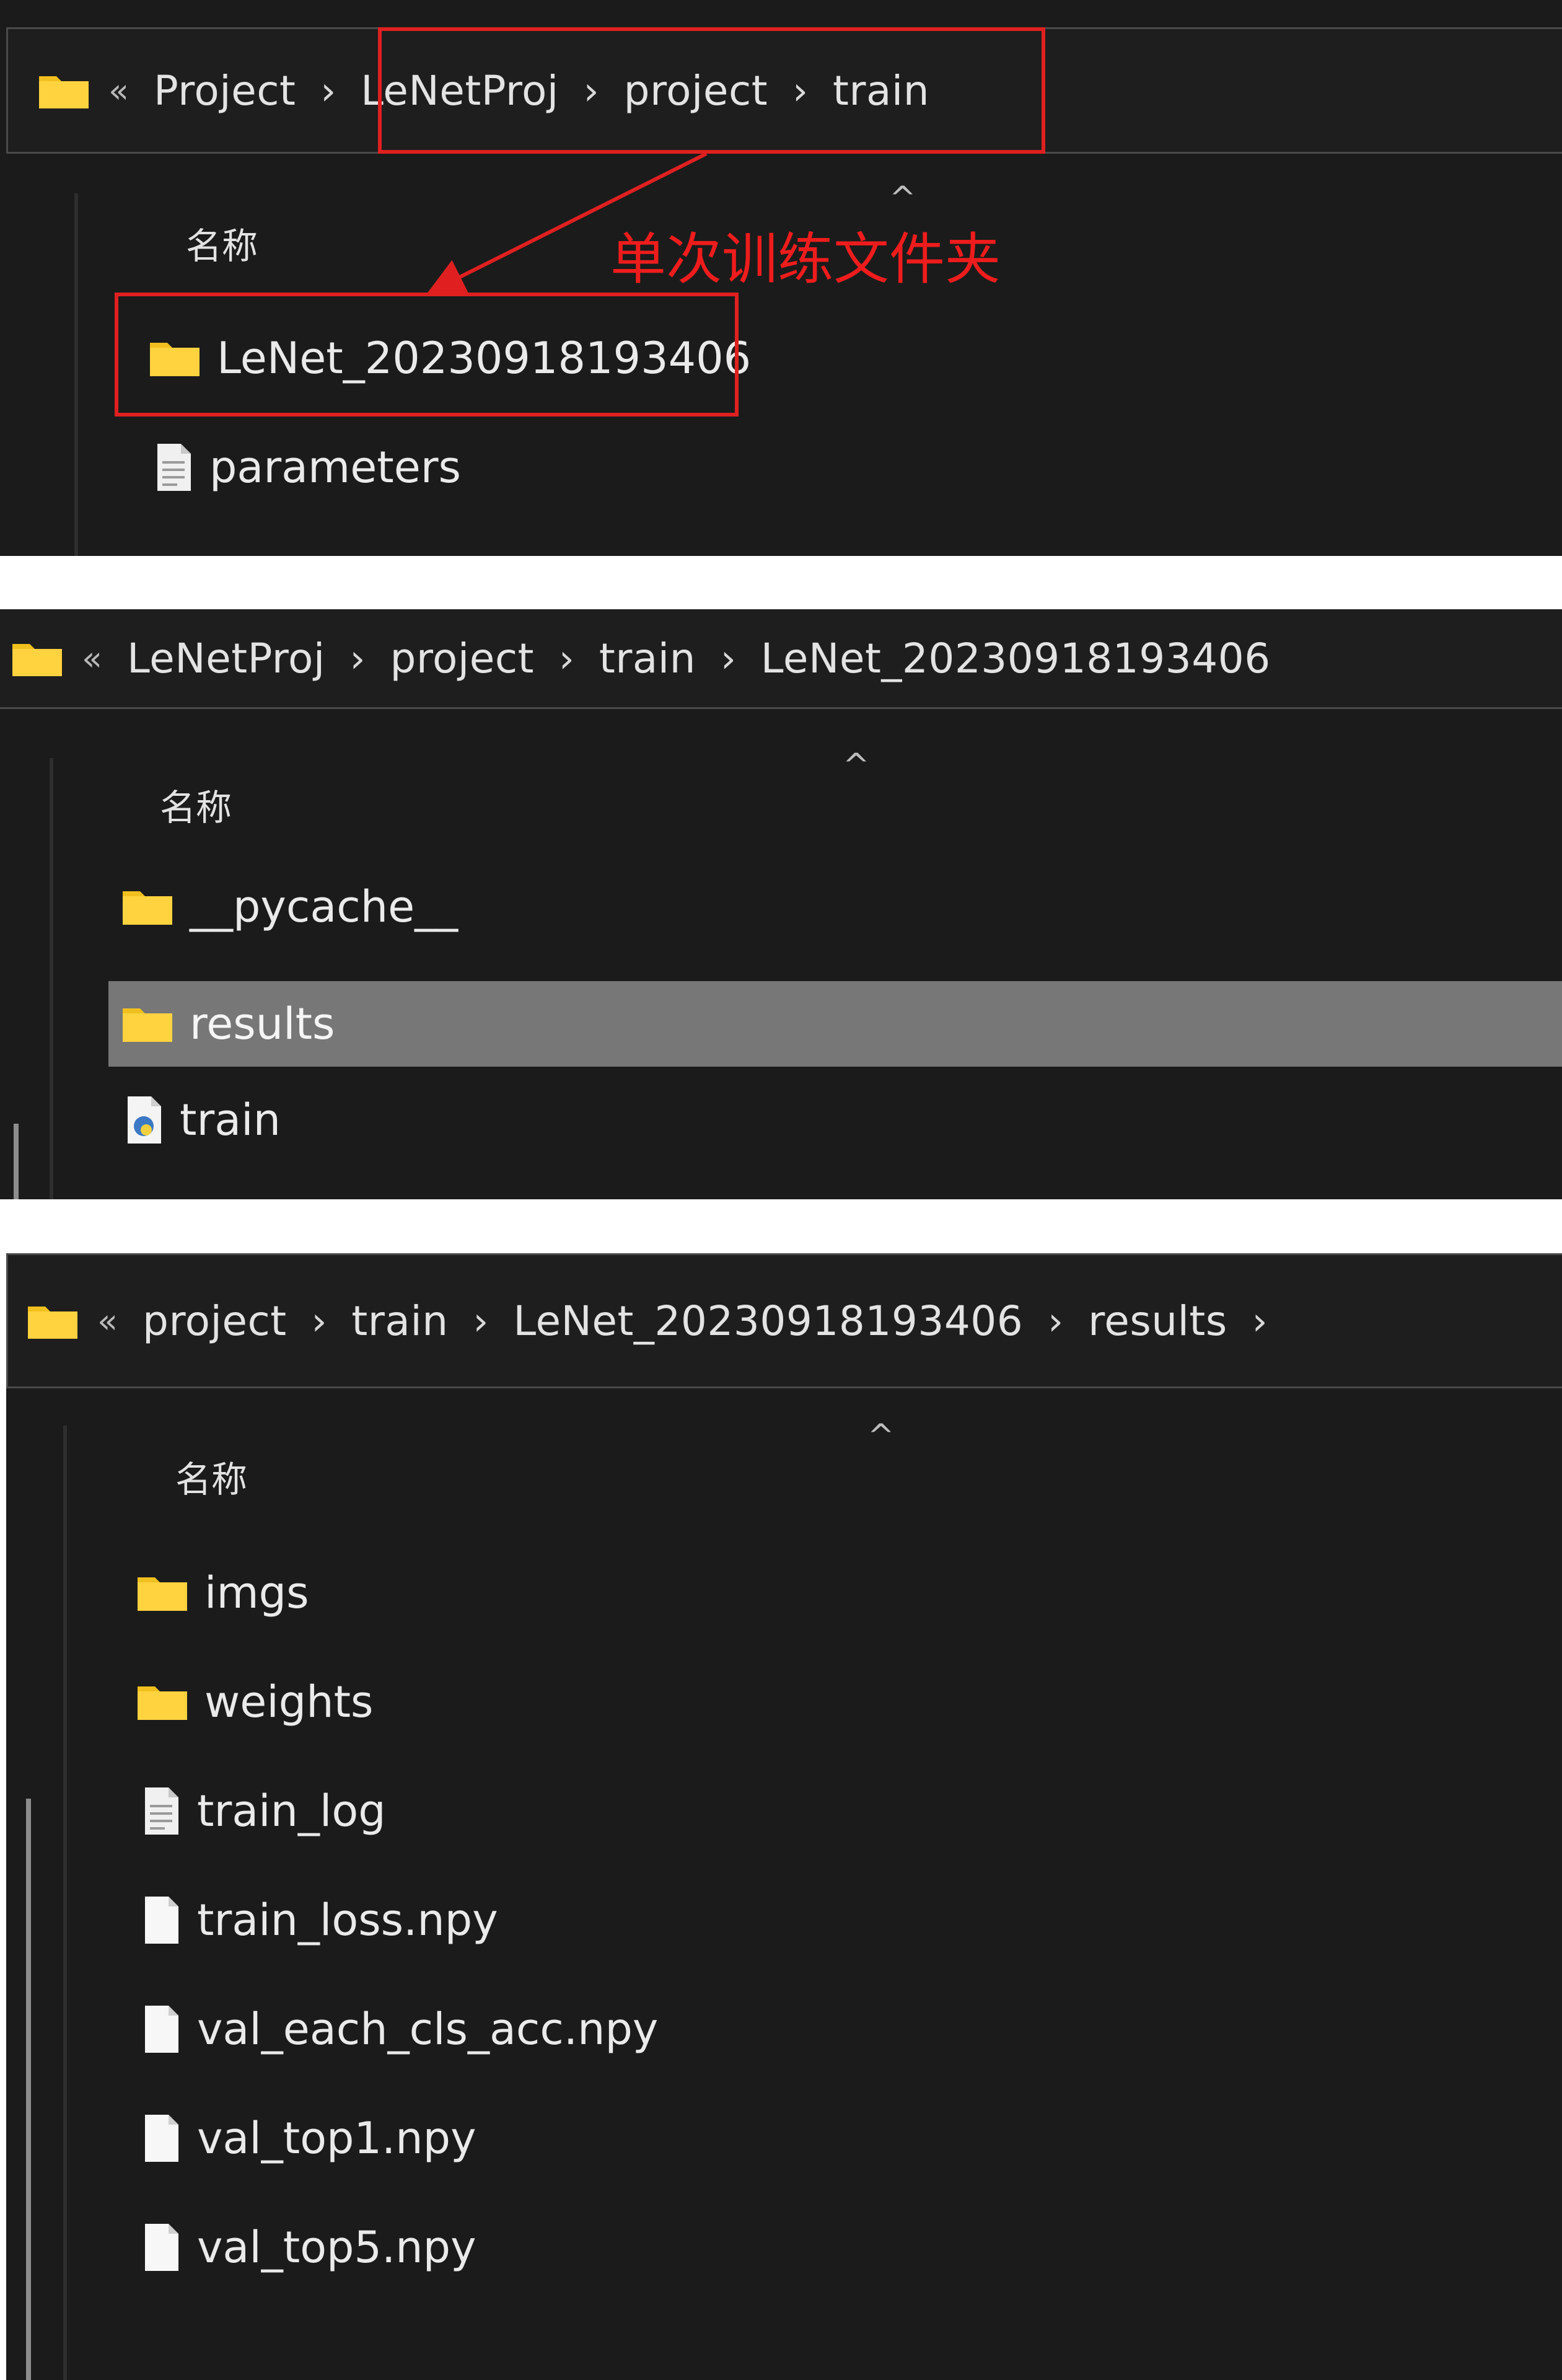 The height and width of the screenshot is (2380, 1562). Describe the element at coordinates (347, 1920) in the screenshot. I see `item-name: train_loss.npy` at that location.